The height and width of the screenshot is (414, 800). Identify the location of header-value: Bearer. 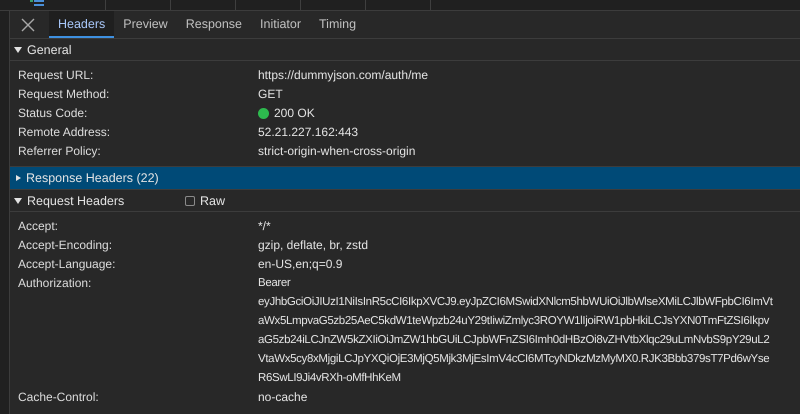
(274, 283).